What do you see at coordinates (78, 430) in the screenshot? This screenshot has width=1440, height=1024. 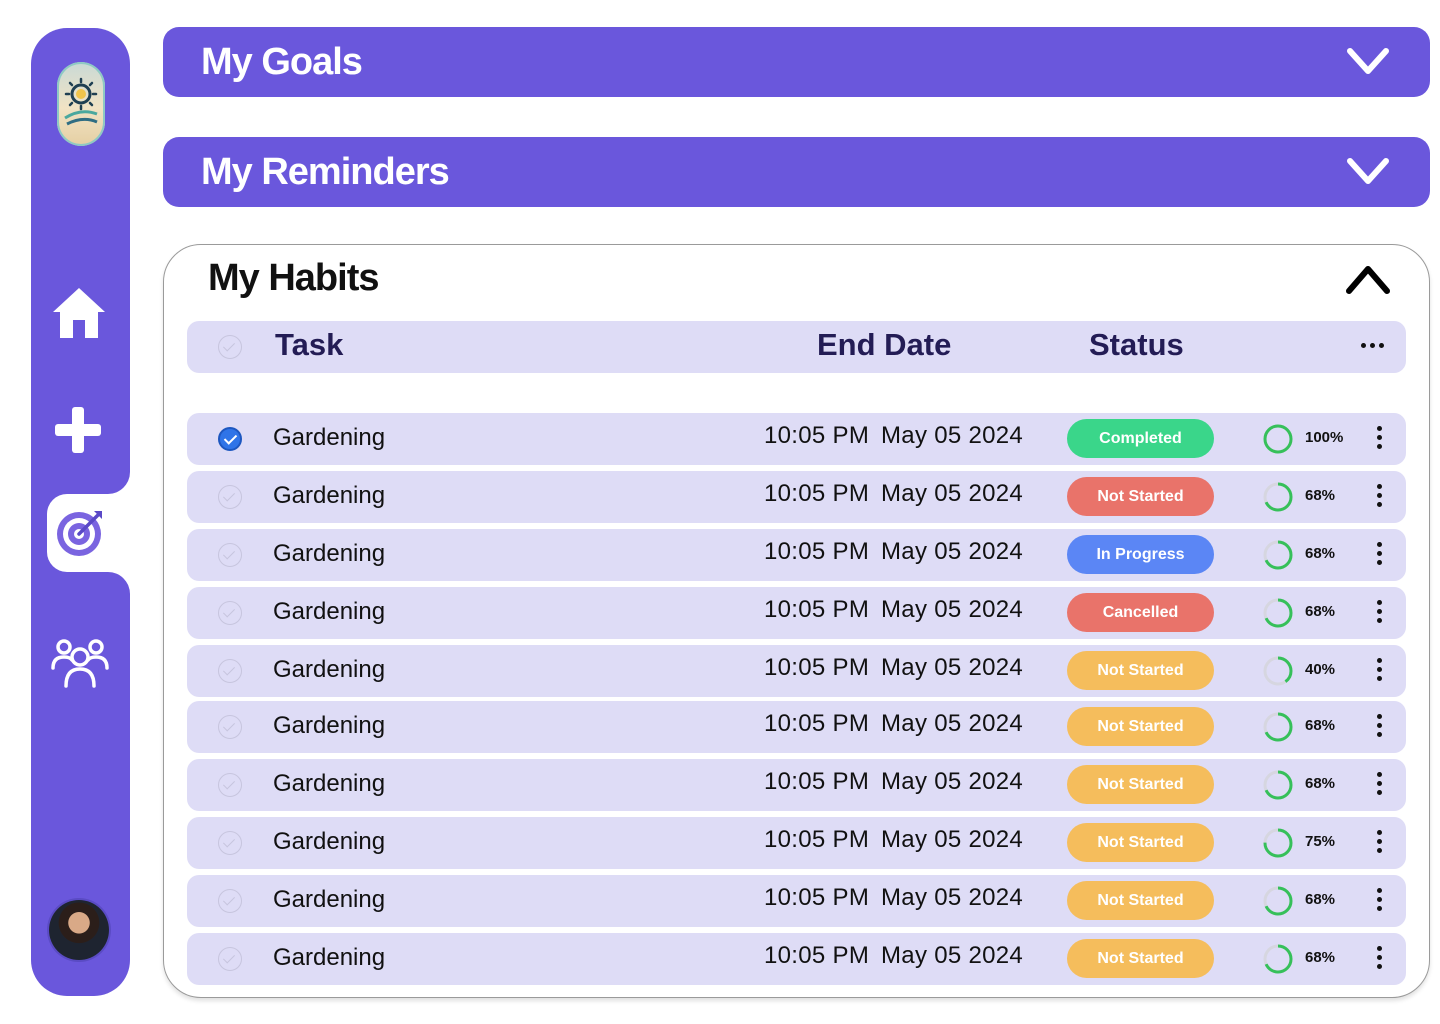 I see `plus-icon` at bounding box center [78, 430].